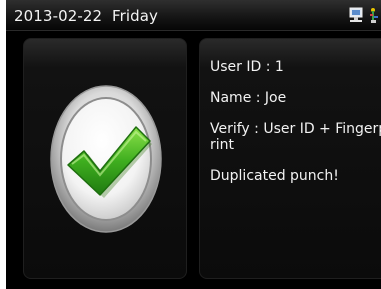  Describe the element at coordinates (247, 67) in the screenshot. I see `user-id-text: User ID : 1` at that location.